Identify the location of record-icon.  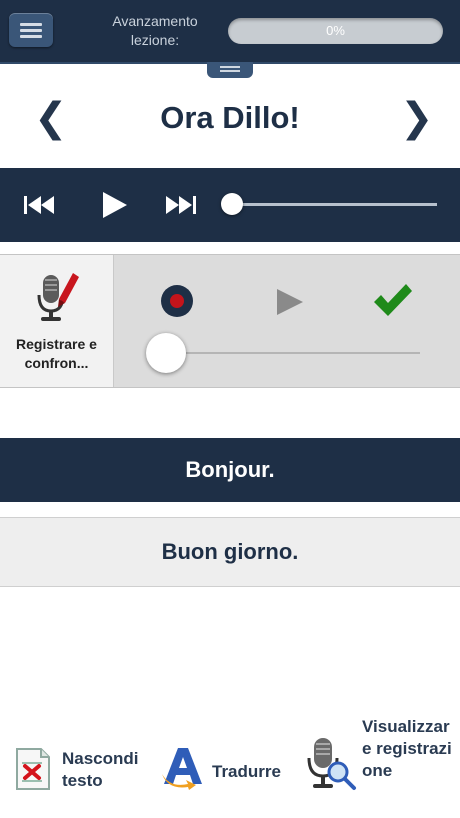
(177, 301).